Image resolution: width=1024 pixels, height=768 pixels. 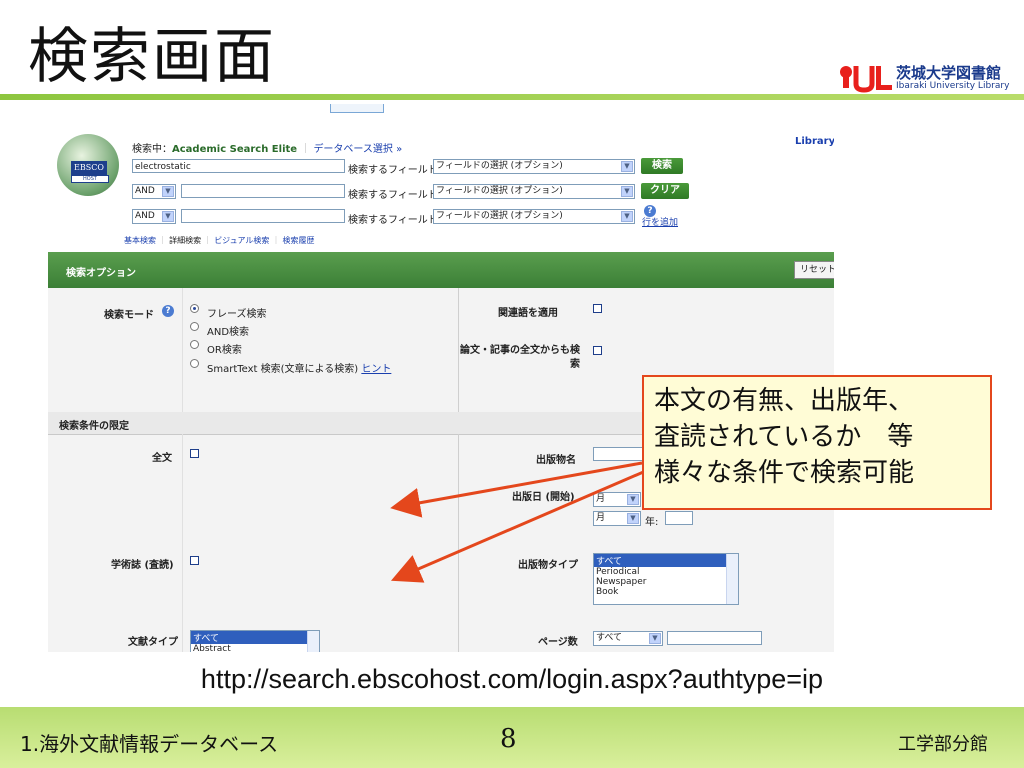 I want to click on footer-department: 工学部分館, so click(x=943, y=744).